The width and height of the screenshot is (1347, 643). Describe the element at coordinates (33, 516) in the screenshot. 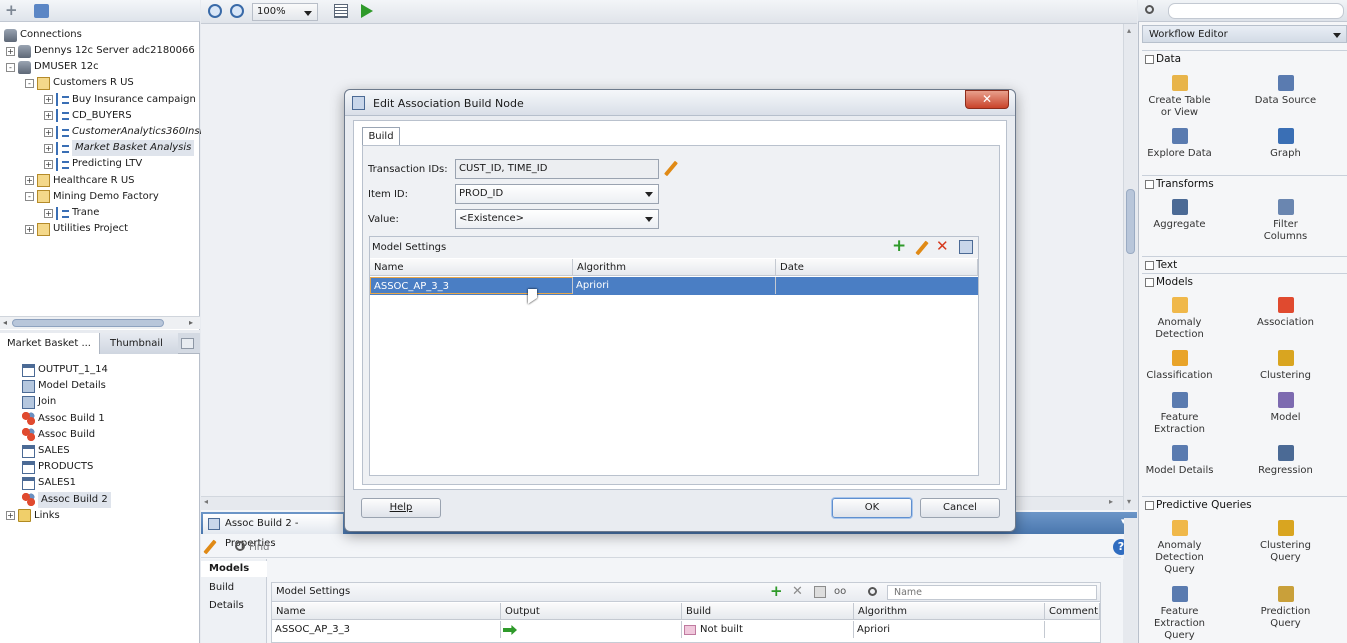

I see `structure-item: + Links` at that location.